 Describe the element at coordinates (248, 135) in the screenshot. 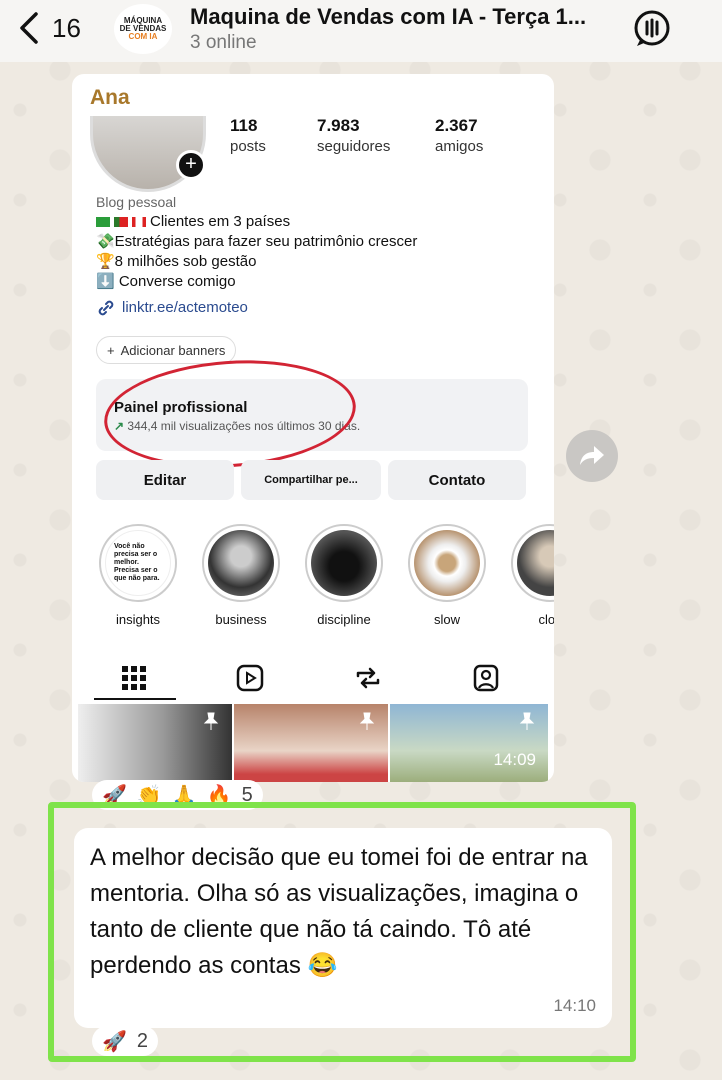

I see `stat-posts: 118 posts` at that location.